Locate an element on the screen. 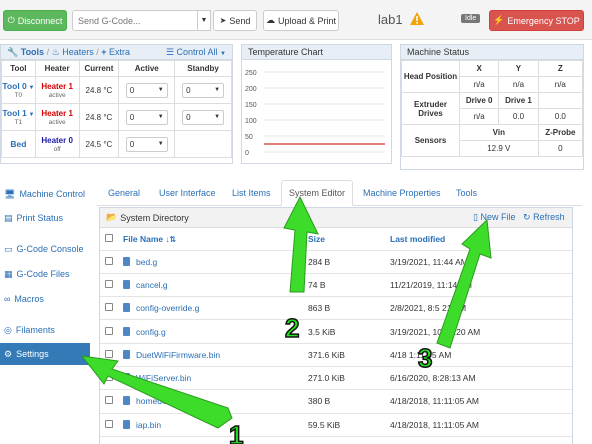 This screenshot has height=444, width=592. extruder-drives-label: Extruder Drives is located at coordinates (430, 108).